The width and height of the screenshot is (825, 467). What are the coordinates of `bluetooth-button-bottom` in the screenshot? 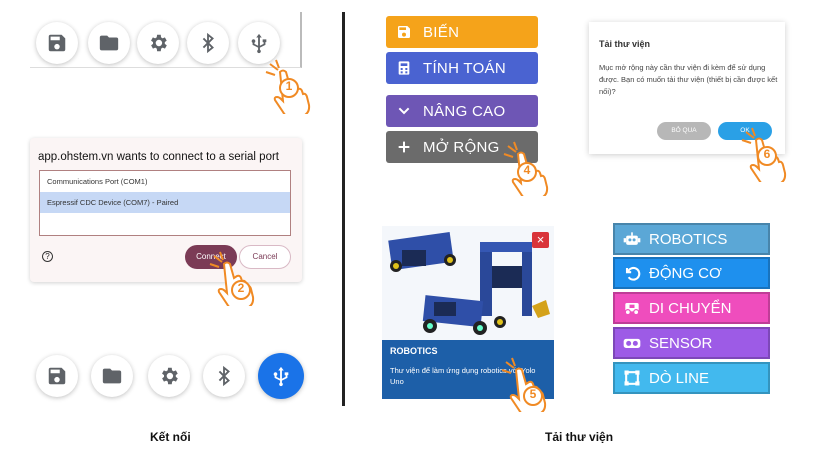 It's located at (224, 376).